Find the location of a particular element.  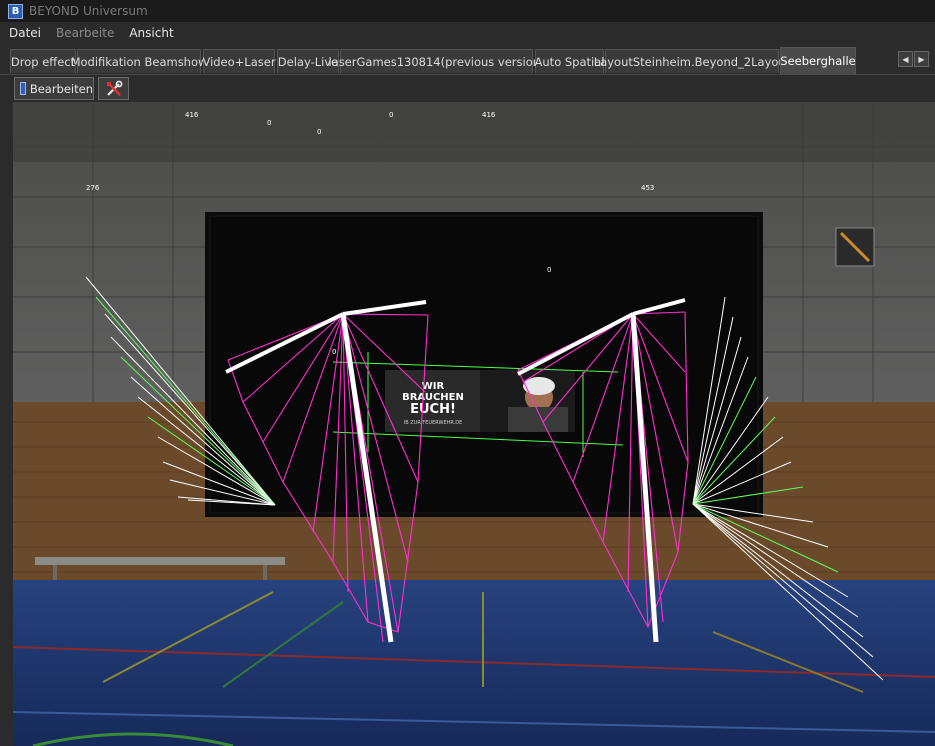

tools-icon is located at coordinates (114, 88).